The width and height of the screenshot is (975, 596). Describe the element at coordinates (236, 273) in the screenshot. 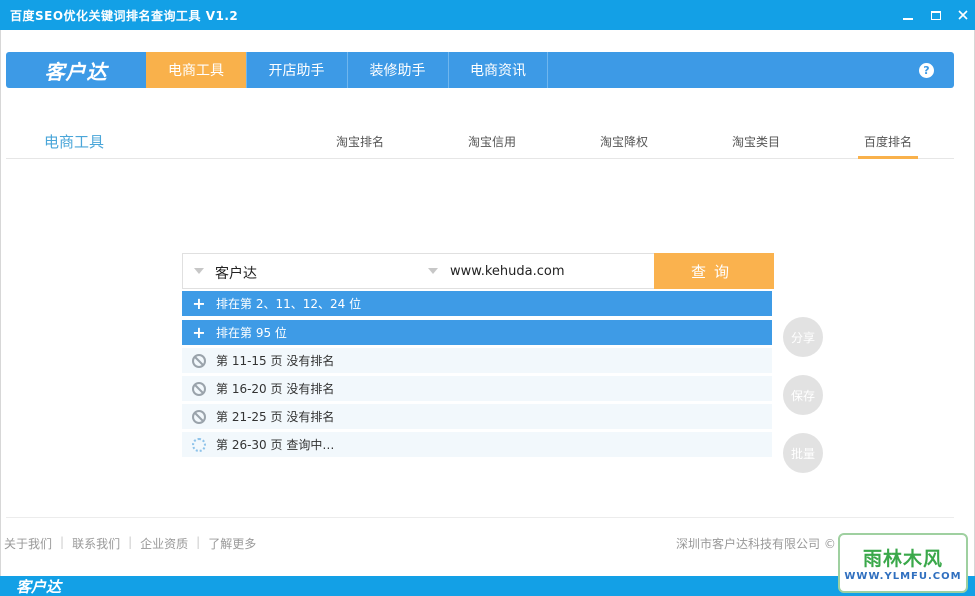

I see `keyword-select: 客户达` at that location.